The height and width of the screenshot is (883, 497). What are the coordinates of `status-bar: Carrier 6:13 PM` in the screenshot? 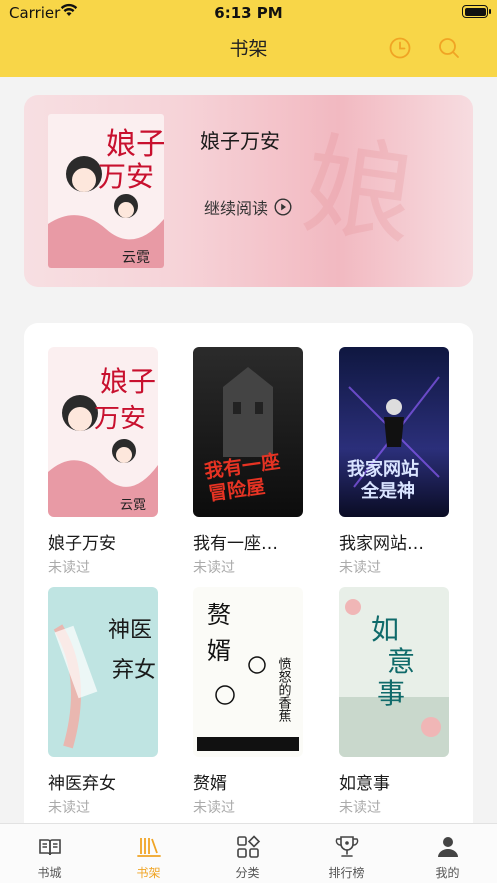 It's located at (248, 13).